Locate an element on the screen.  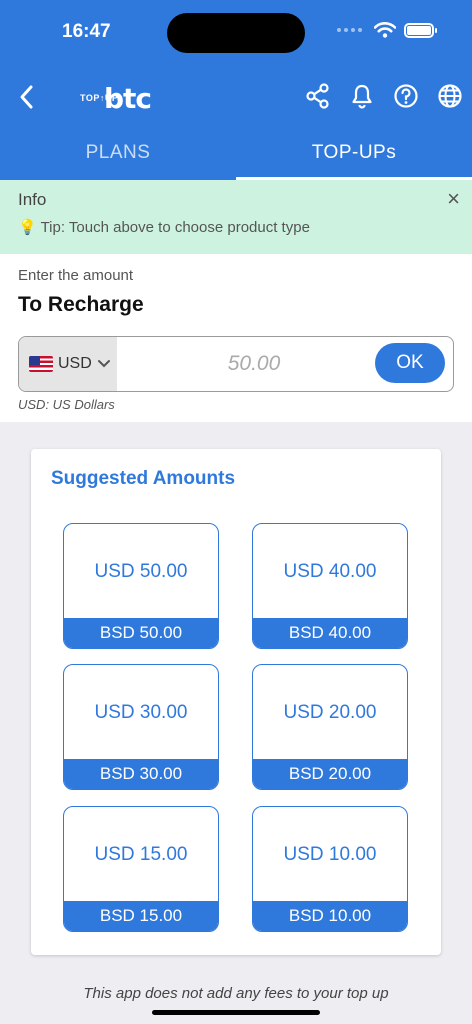
brand-logo: TOP↑UP btc is located at coordinates (116, 98).